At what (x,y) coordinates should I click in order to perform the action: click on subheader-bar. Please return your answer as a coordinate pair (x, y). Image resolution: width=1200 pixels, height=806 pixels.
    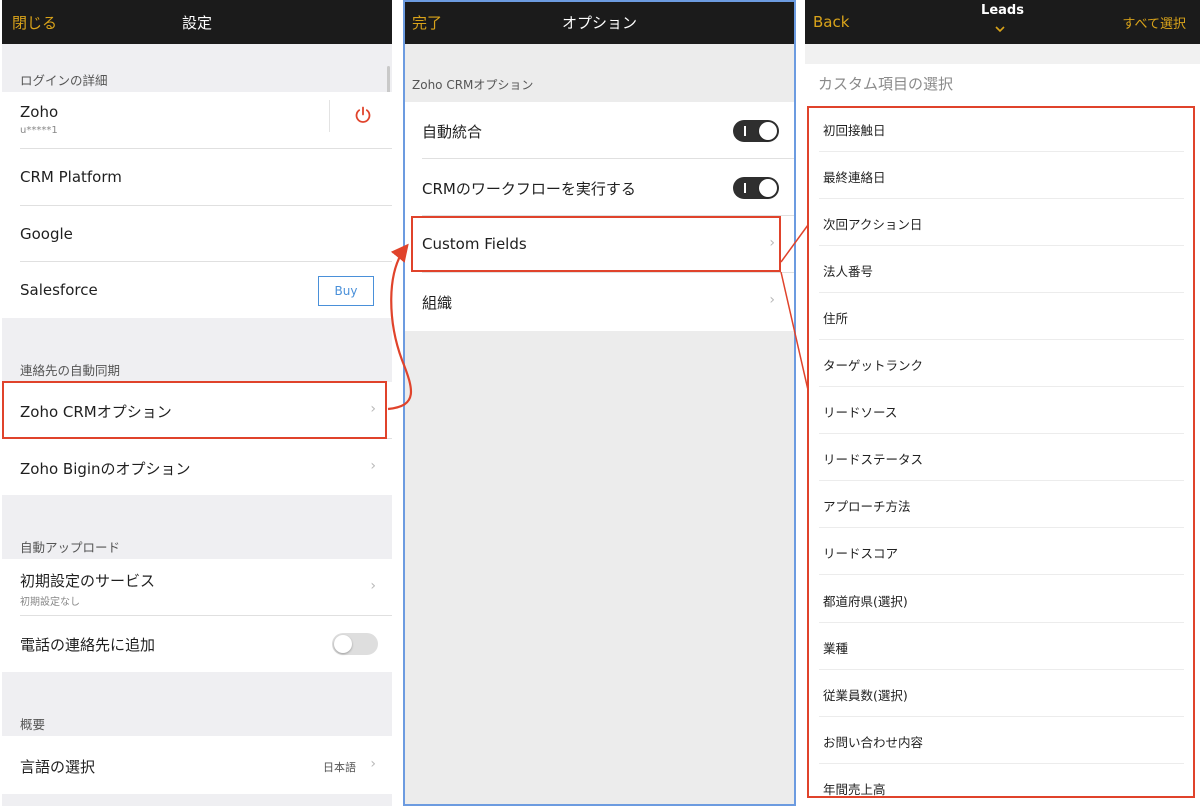
    Looking at the image, I should click on (1002, 54).